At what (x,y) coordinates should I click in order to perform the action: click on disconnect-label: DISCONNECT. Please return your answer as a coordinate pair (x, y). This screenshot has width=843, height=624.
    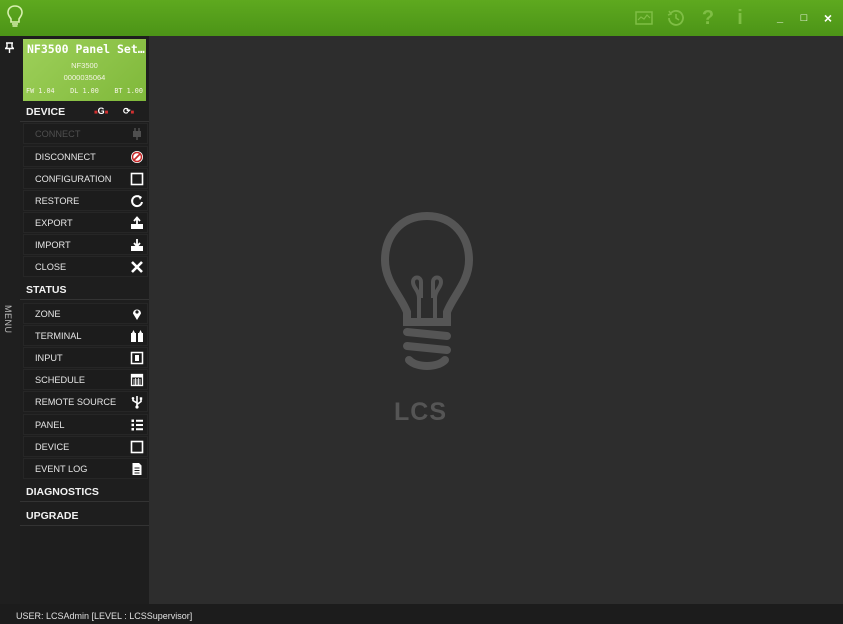
    Looking at the image, I should click on (65, 157).